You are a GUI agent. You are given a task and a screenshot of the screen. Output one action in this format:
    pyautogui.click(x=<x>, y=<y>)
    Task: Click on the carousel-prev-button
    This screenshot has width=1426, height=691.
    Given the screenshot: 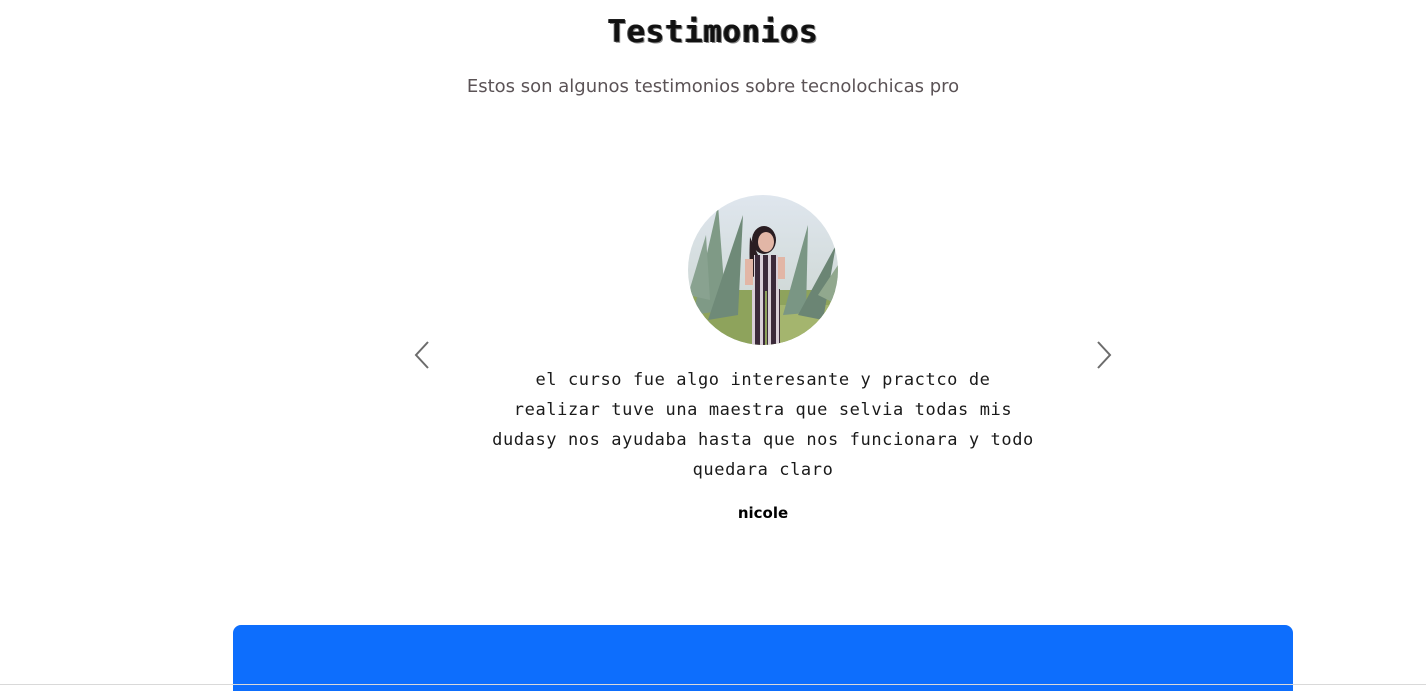 What is the action you would take?
    pyautogui.click(x=423, y=355)
    